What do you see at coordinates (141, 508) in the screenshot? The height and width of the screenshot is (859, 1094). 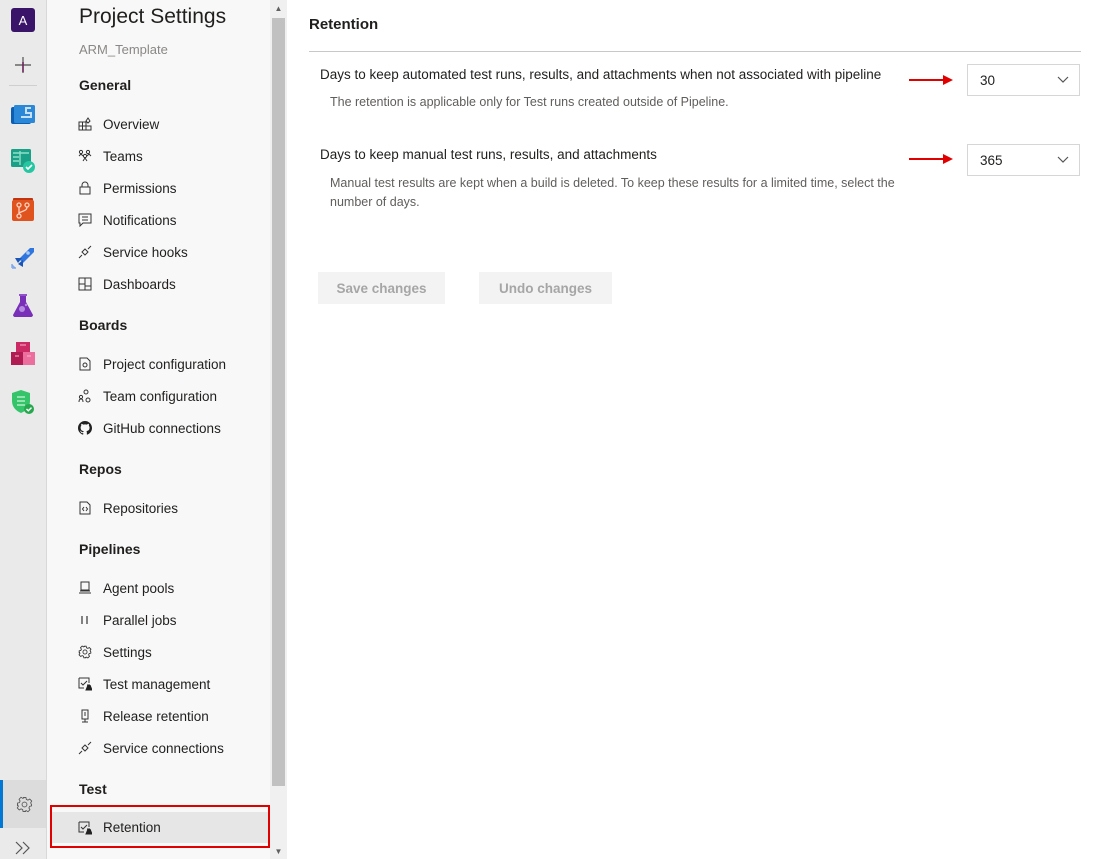 I see `nav-item-label: Repositories` at bounding box center [141, 508].